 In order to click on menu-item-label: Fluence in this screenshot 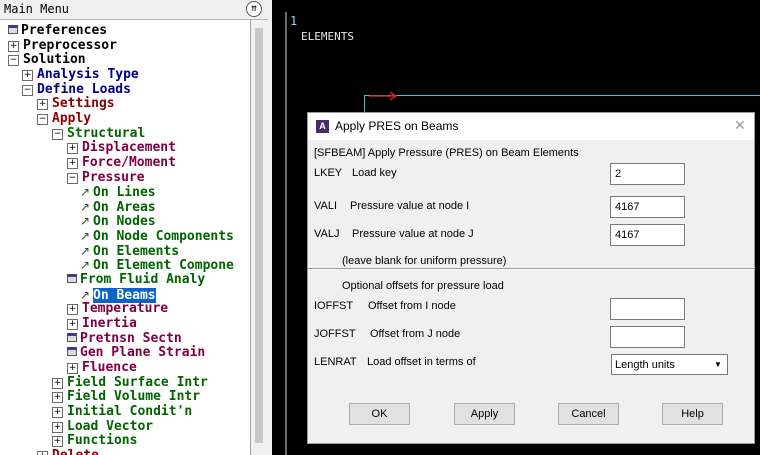, I will do `click(109, 367)`.